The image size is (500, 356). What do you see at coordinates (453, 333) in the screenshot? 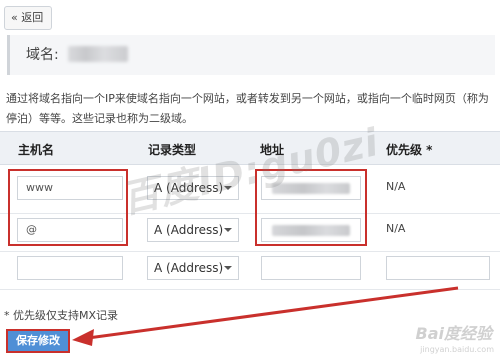
I see `baidu-logo: Bai度经验` at bounding box center [453, 333].